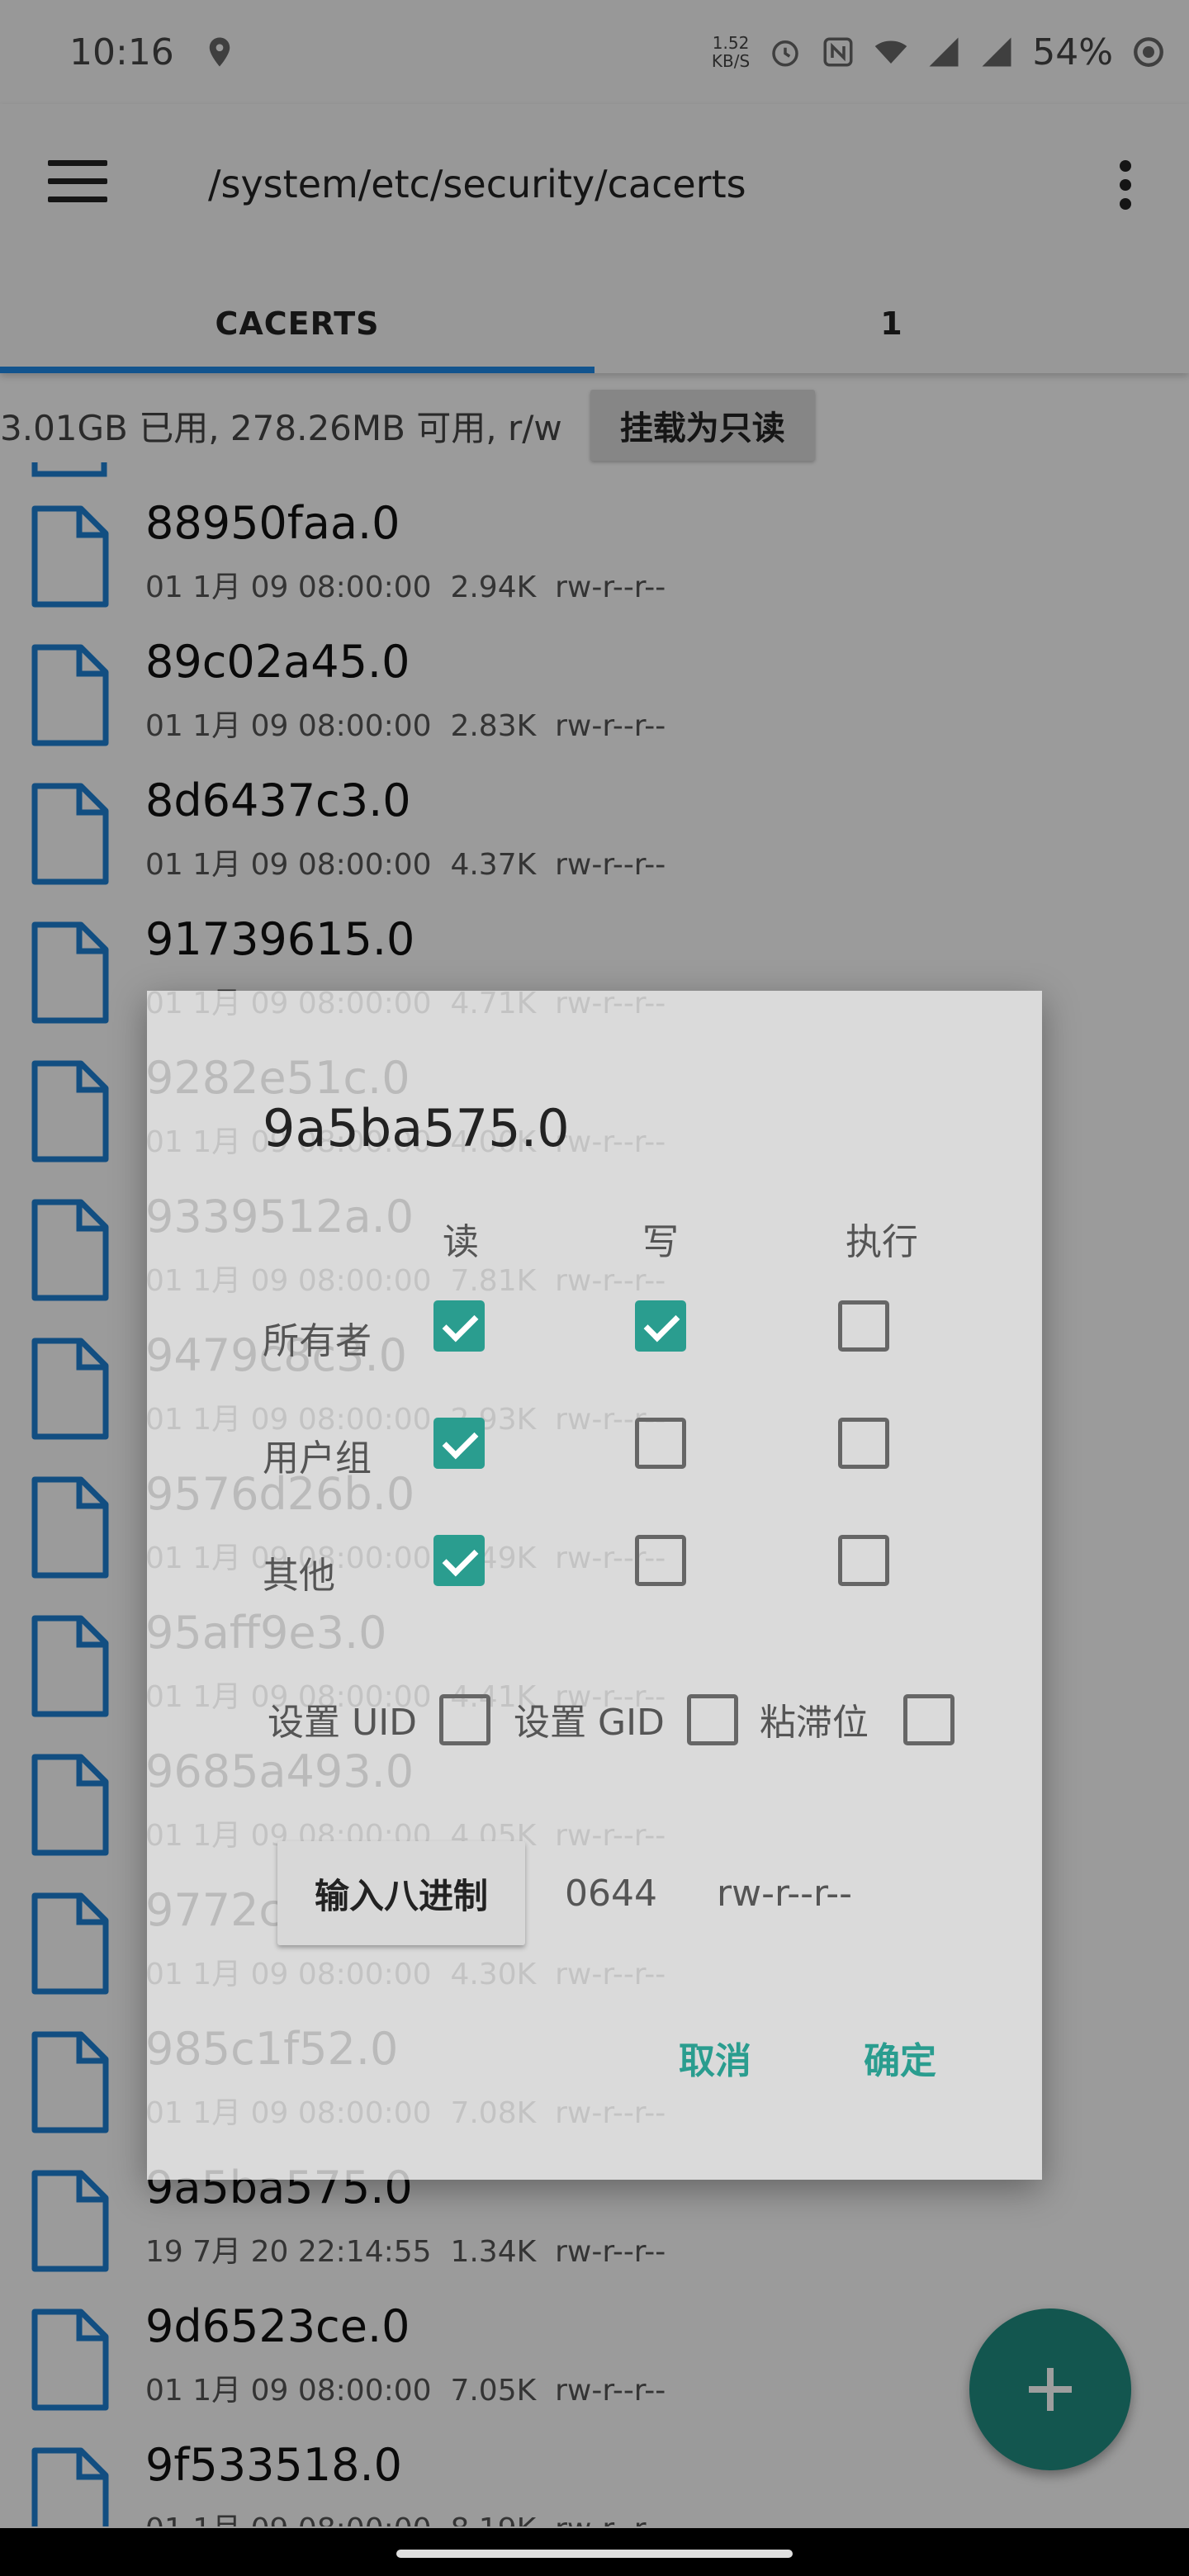 The image size is (1189, 2576). What do you see at coordinates (660, 1560) in the screenshot?
I see `others-write-checkbox` at bounding box center [660, 1560].